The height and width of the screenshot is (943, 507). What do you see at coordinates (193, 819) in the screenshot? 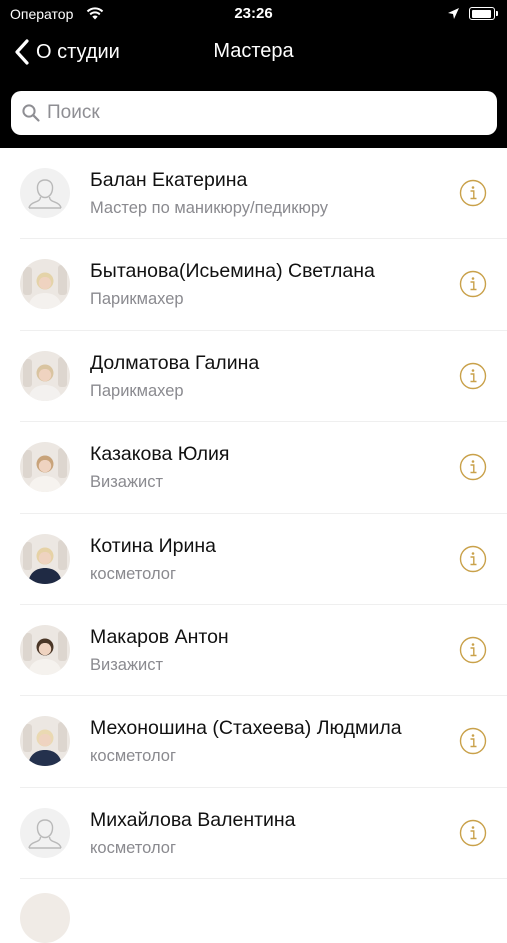
I see `master-name: Михайлова Валентина` at bounding box center [193, 819].